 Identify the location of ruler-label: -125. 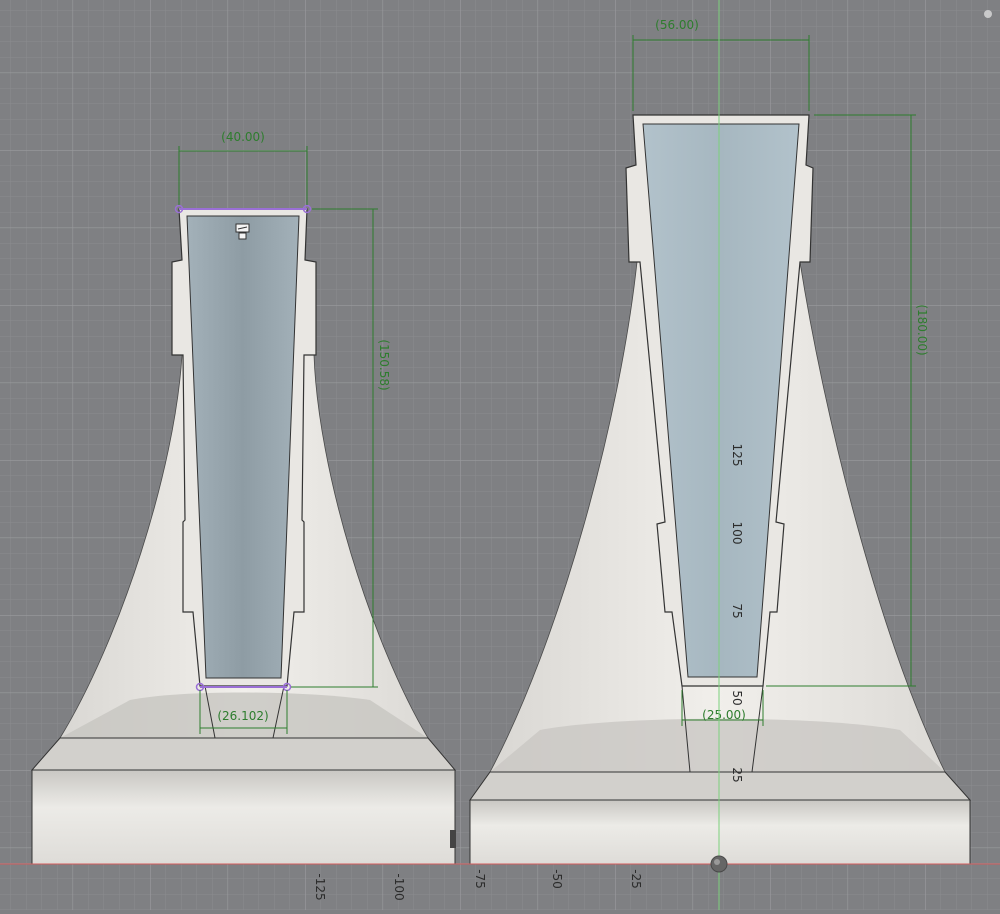
(320, 886).